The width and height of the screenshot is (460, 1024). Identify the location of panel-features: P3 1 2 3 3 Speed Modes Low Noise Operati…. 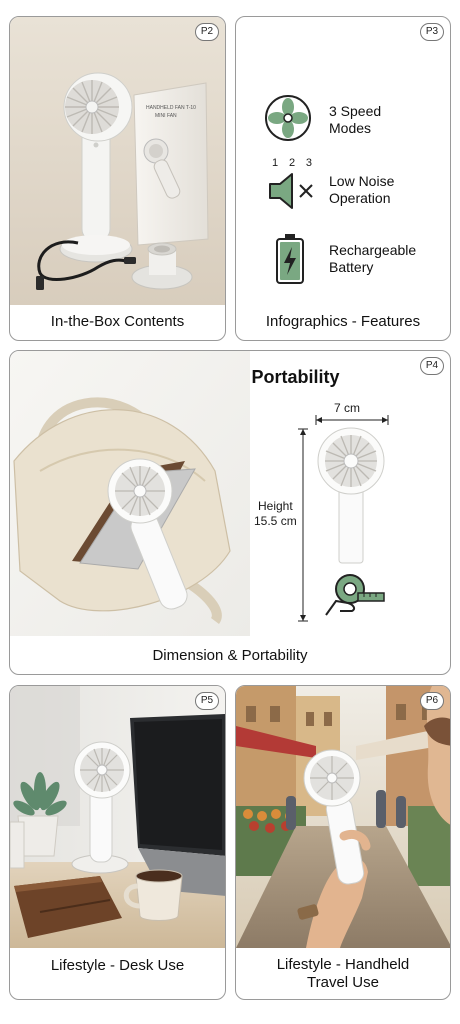
(343, 178).